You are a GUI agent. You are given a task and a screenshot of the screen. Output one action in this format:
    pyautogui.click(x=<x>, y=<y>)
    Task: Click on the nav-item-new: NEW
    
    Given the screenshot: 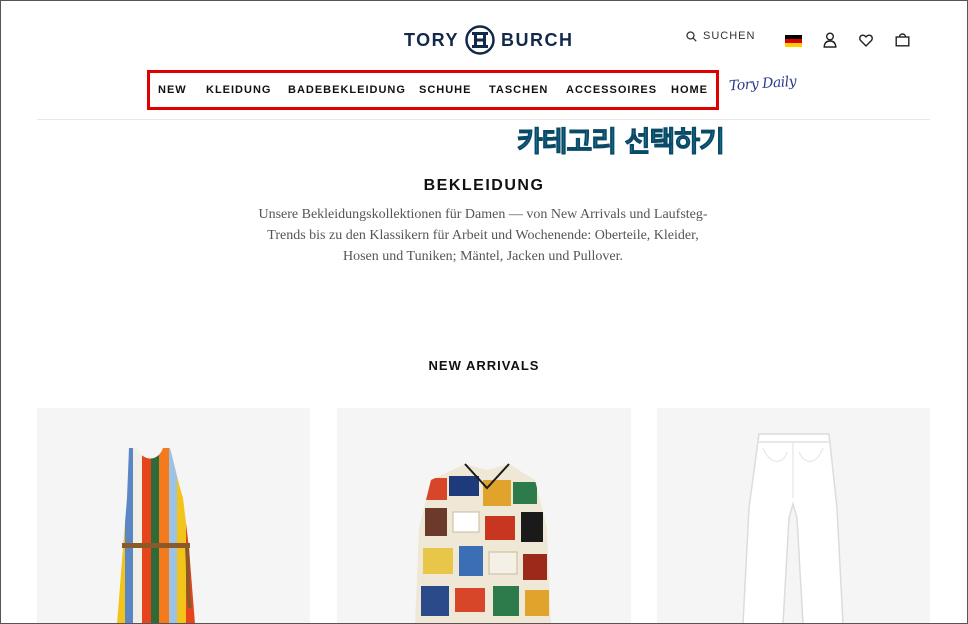 What is the action you would take?
    pyautogui.click(x=172, y=90)
    